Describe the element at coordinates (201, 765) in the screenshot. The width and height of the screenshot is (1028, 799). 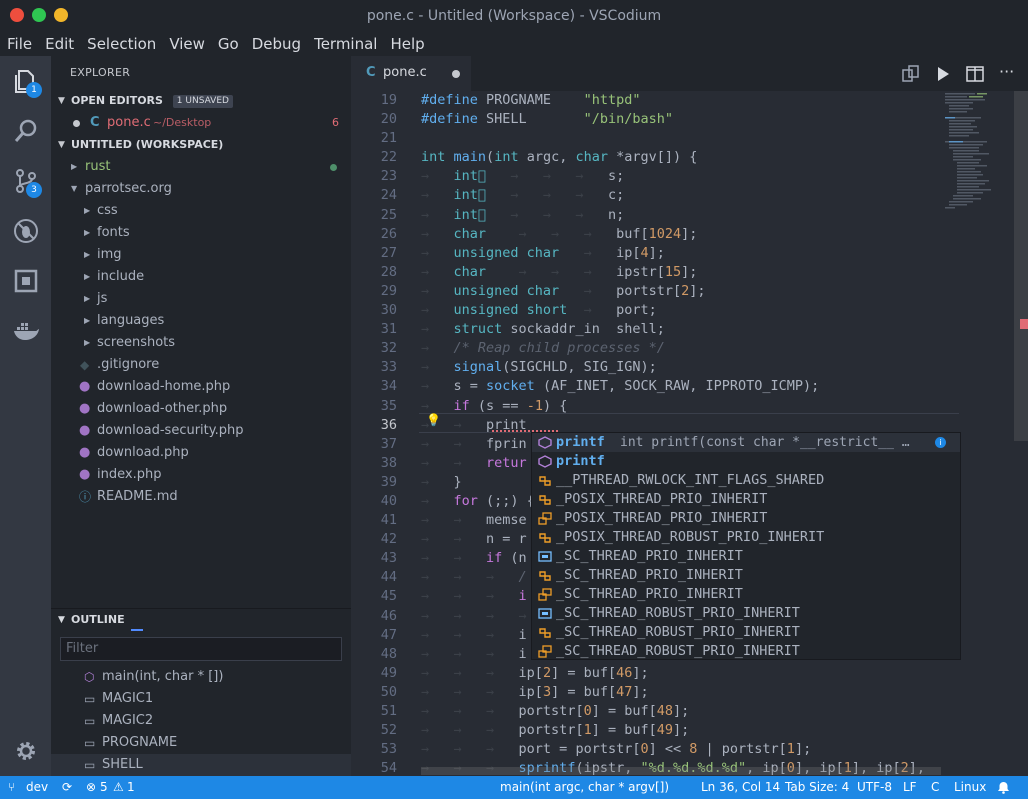
I see `outline-item-selected: ▭ SHELL` at that location.